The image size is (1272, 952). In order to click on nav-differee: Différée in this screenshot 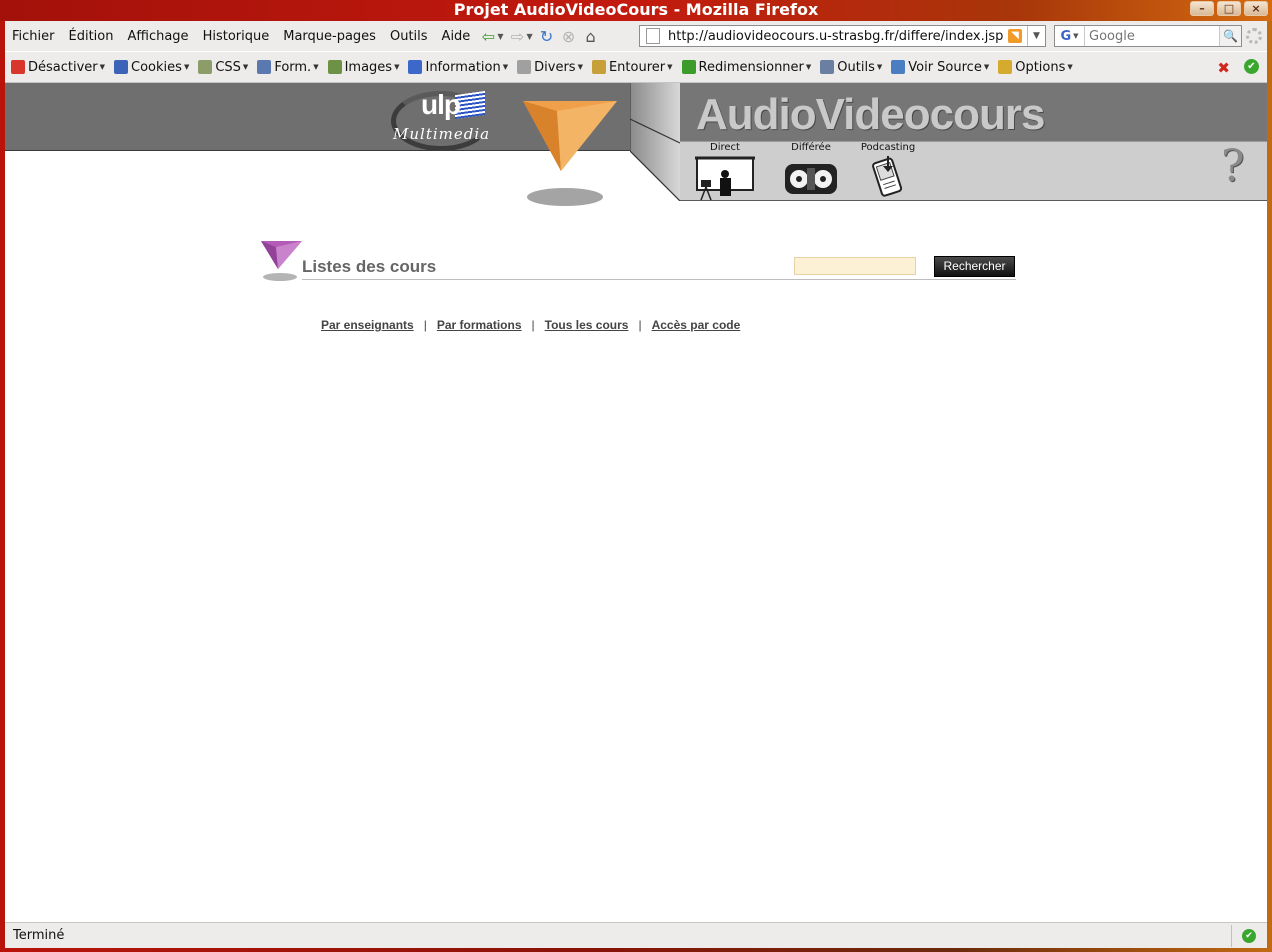, I will do `click(811, 171)`.